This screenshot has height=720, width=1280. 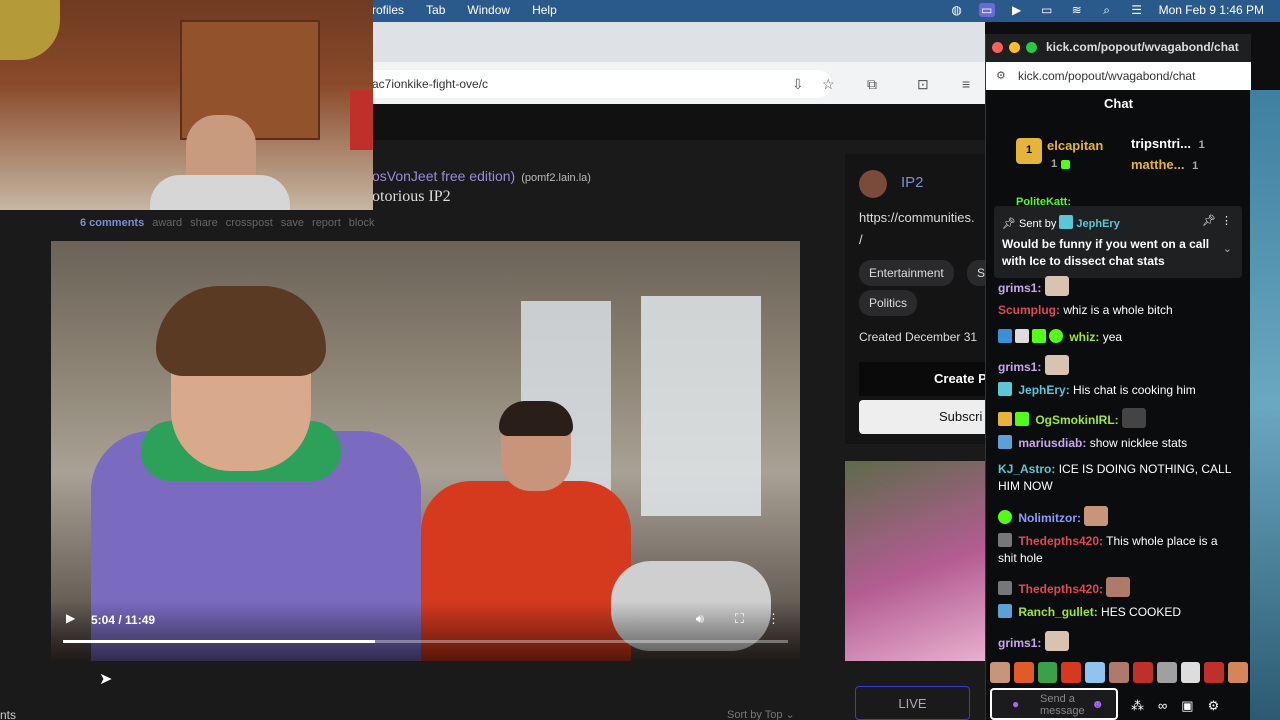 I want to click on save-link: save, so click(x=292, y=223).